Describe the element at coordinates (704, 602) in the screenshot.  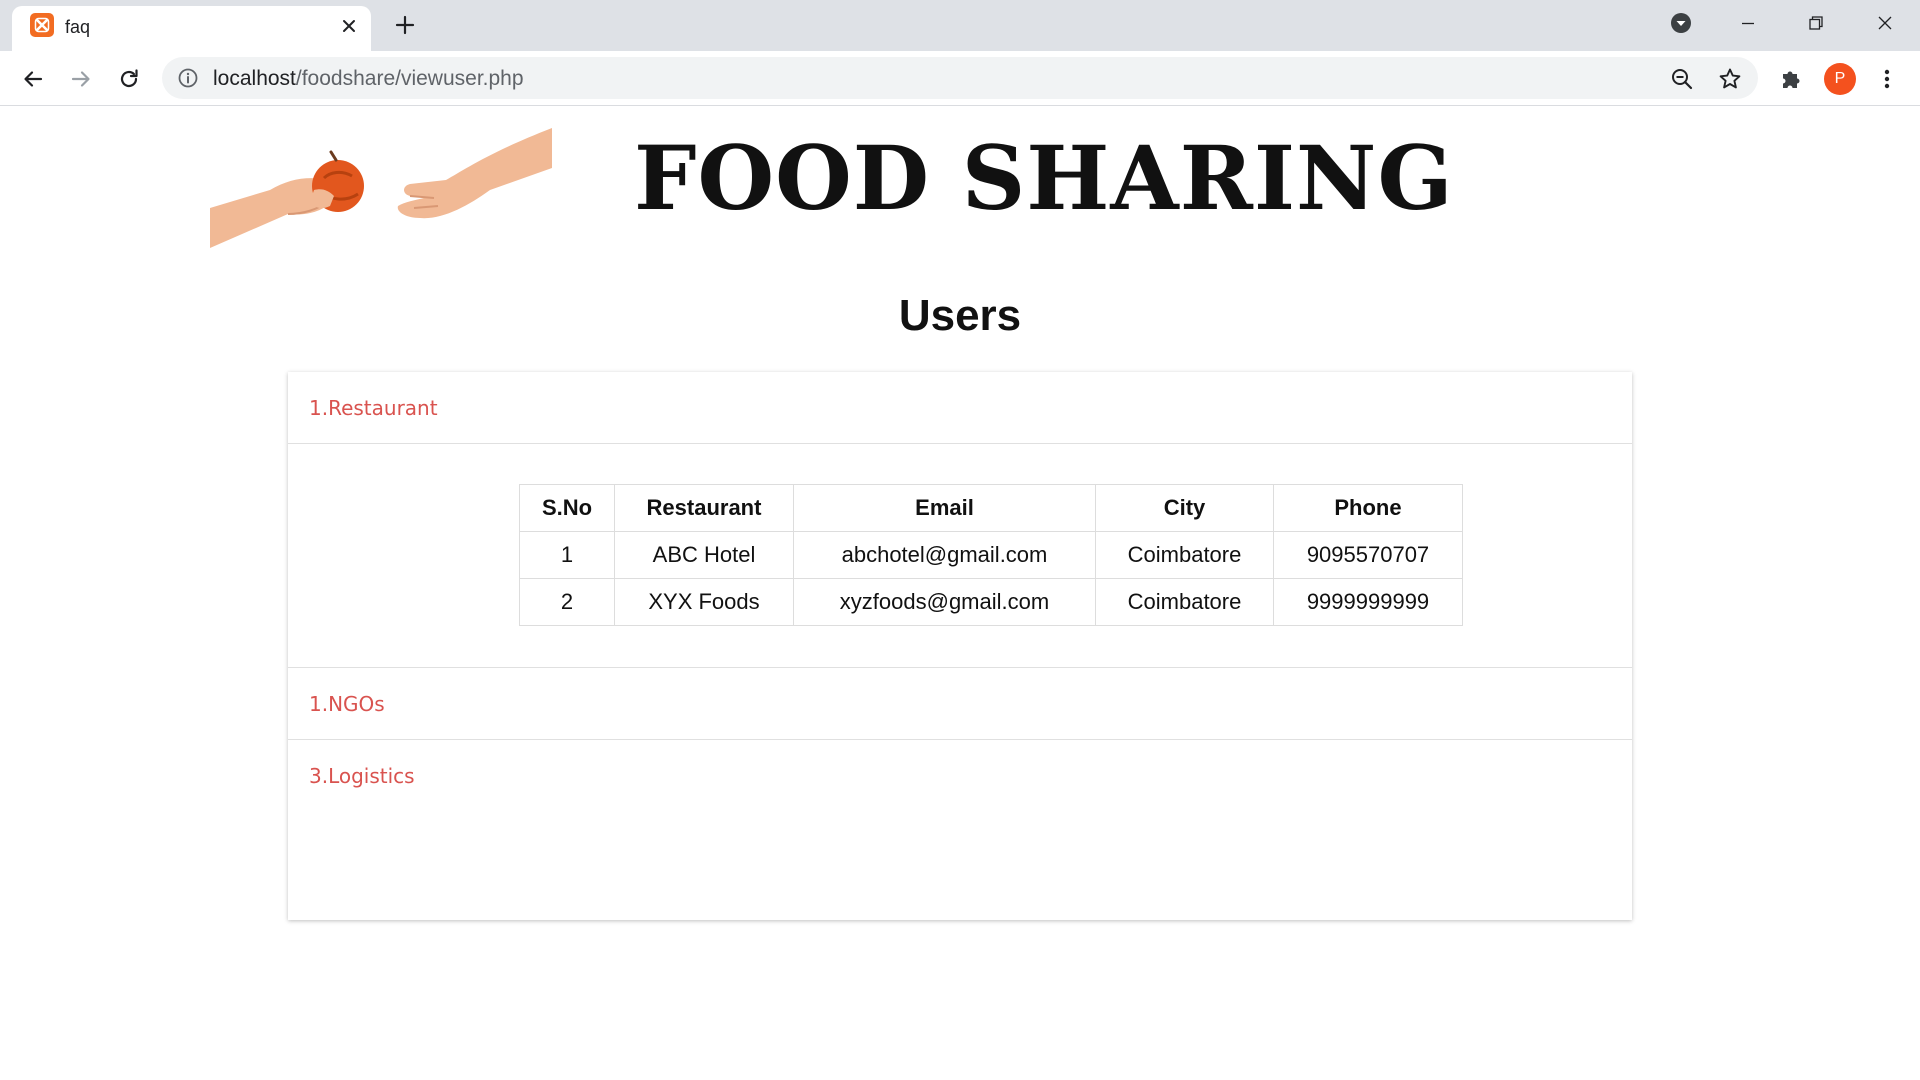
I see `cell-restaurant: XYX Foods` at that location.